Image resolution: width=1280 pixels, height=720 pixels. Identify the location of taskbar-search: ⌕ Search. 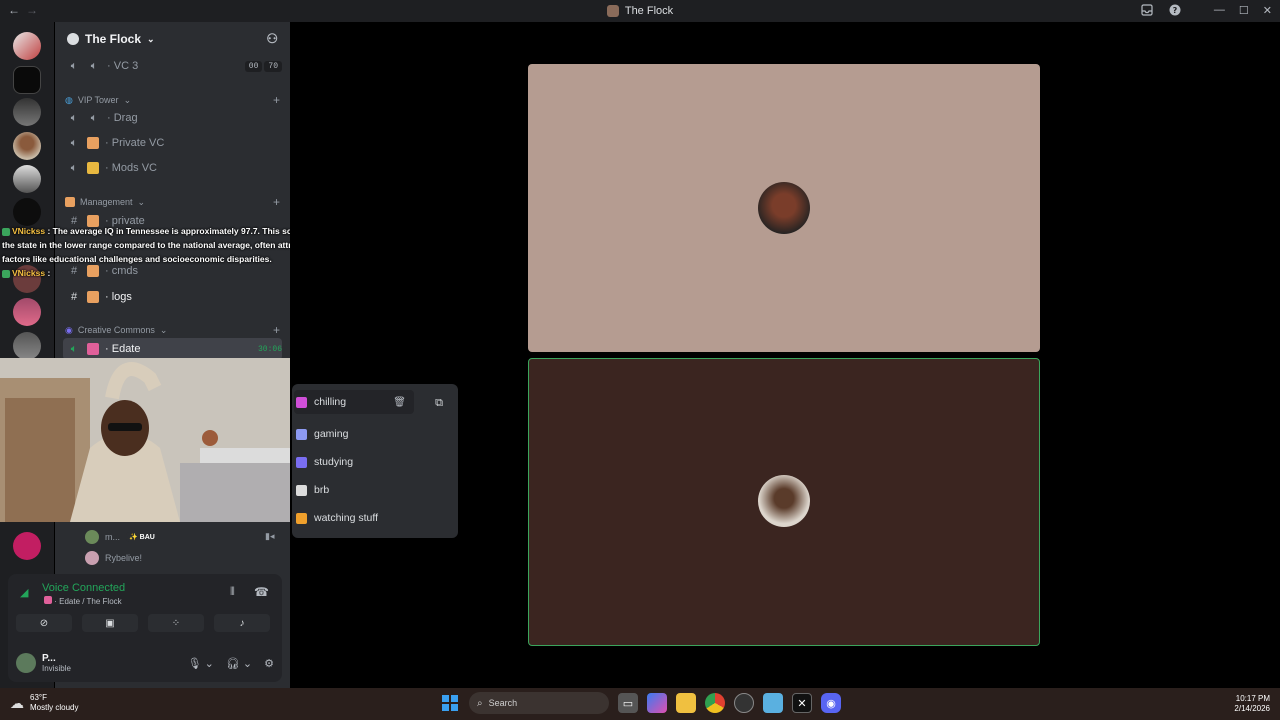
(539, 703).